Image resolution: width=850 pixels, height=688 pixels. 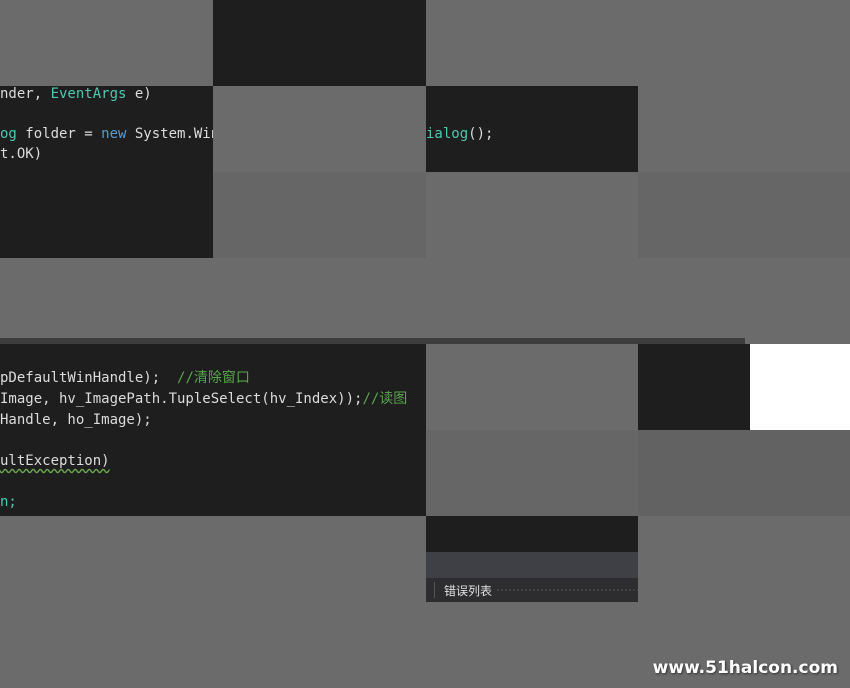 I want to click on code-text: ultException), so click(x=55, y=461).